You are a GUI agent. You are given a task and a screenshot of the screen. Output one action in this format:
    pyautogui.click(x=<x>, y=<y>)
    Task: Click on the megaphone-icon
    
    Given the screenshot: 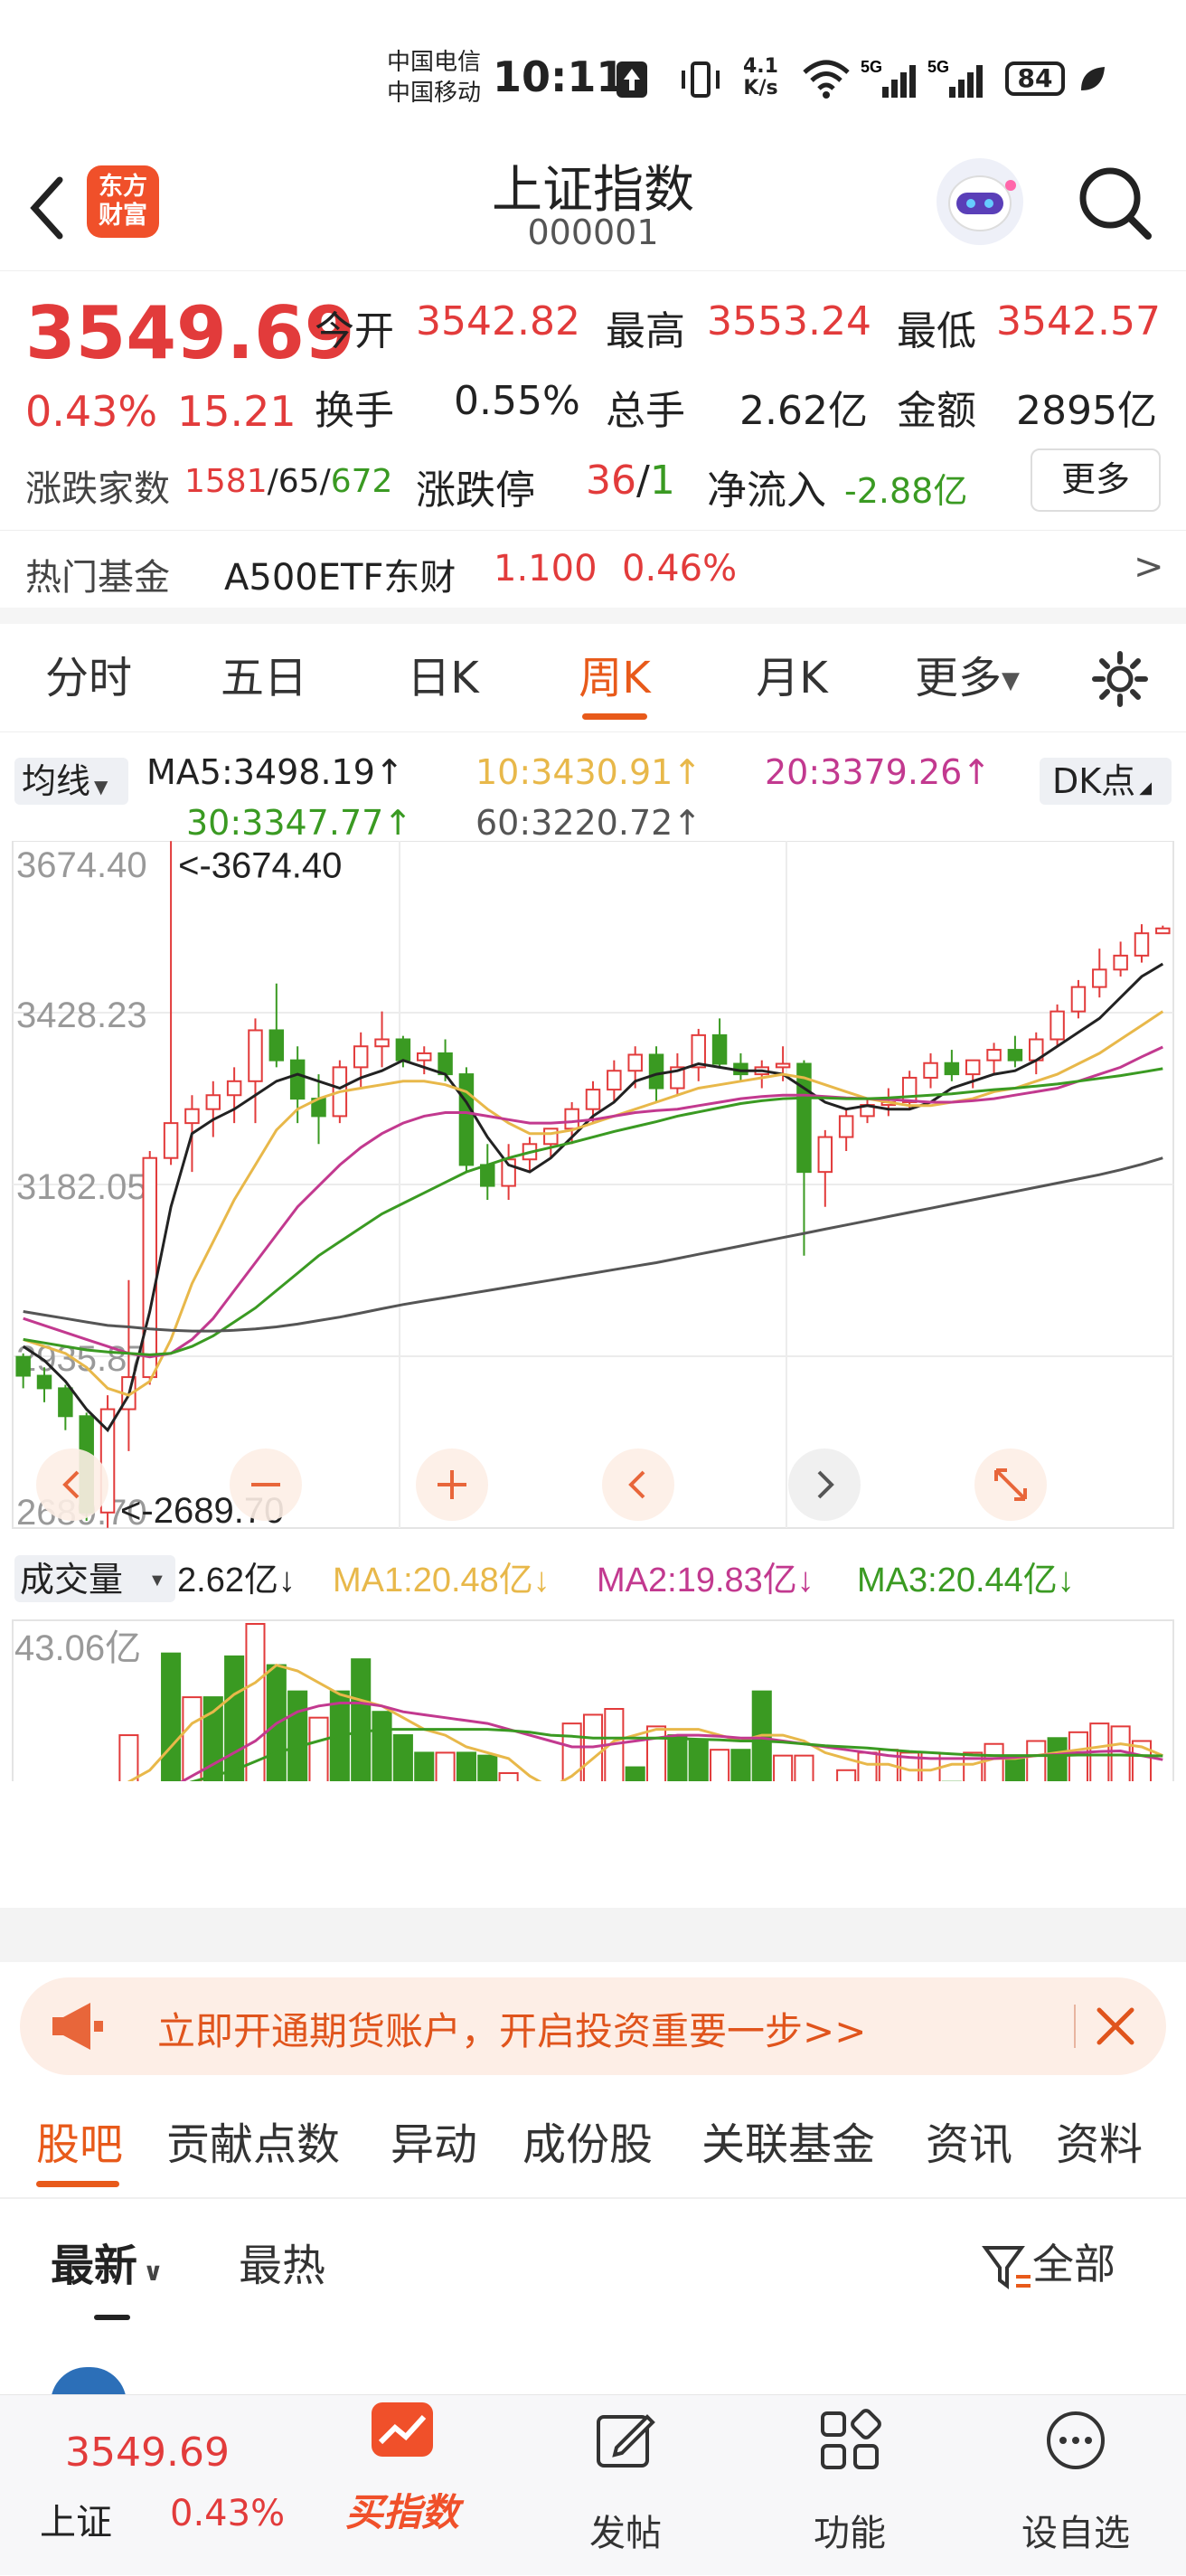 What is the action you would take?
    pyautogui.click(x=77, y=2027)
    